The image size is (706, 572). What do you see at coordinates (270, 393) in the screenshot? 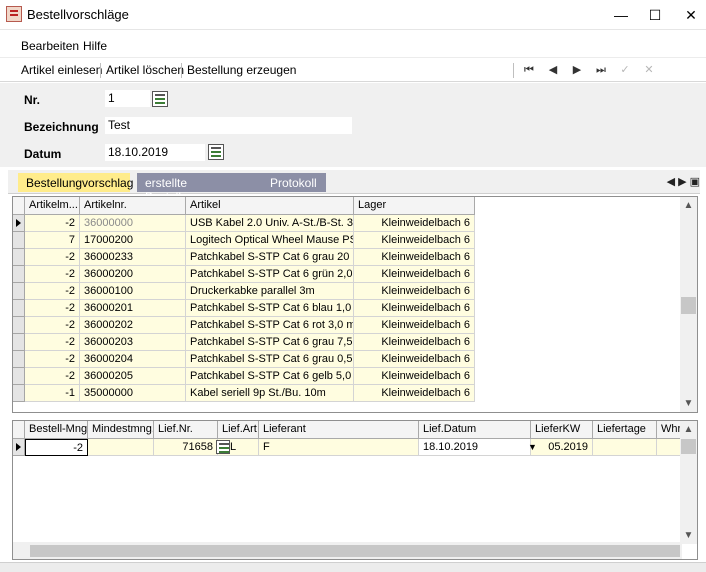
I see `artikel-cell: Kabel seriell 9p St./Bu. 10m` at bounding box center [270, 393].